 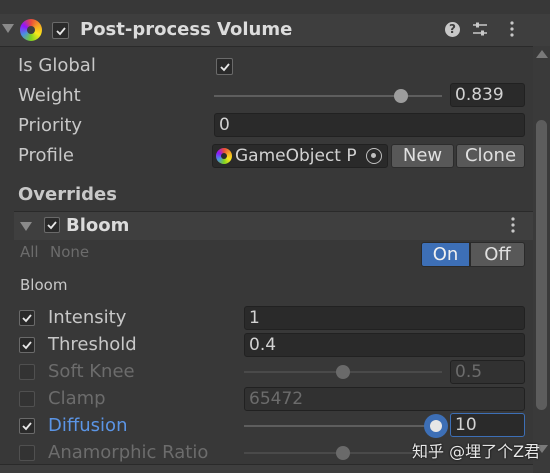 I want to click on overrides-heading: Overrides, so click(x=67, y=194).